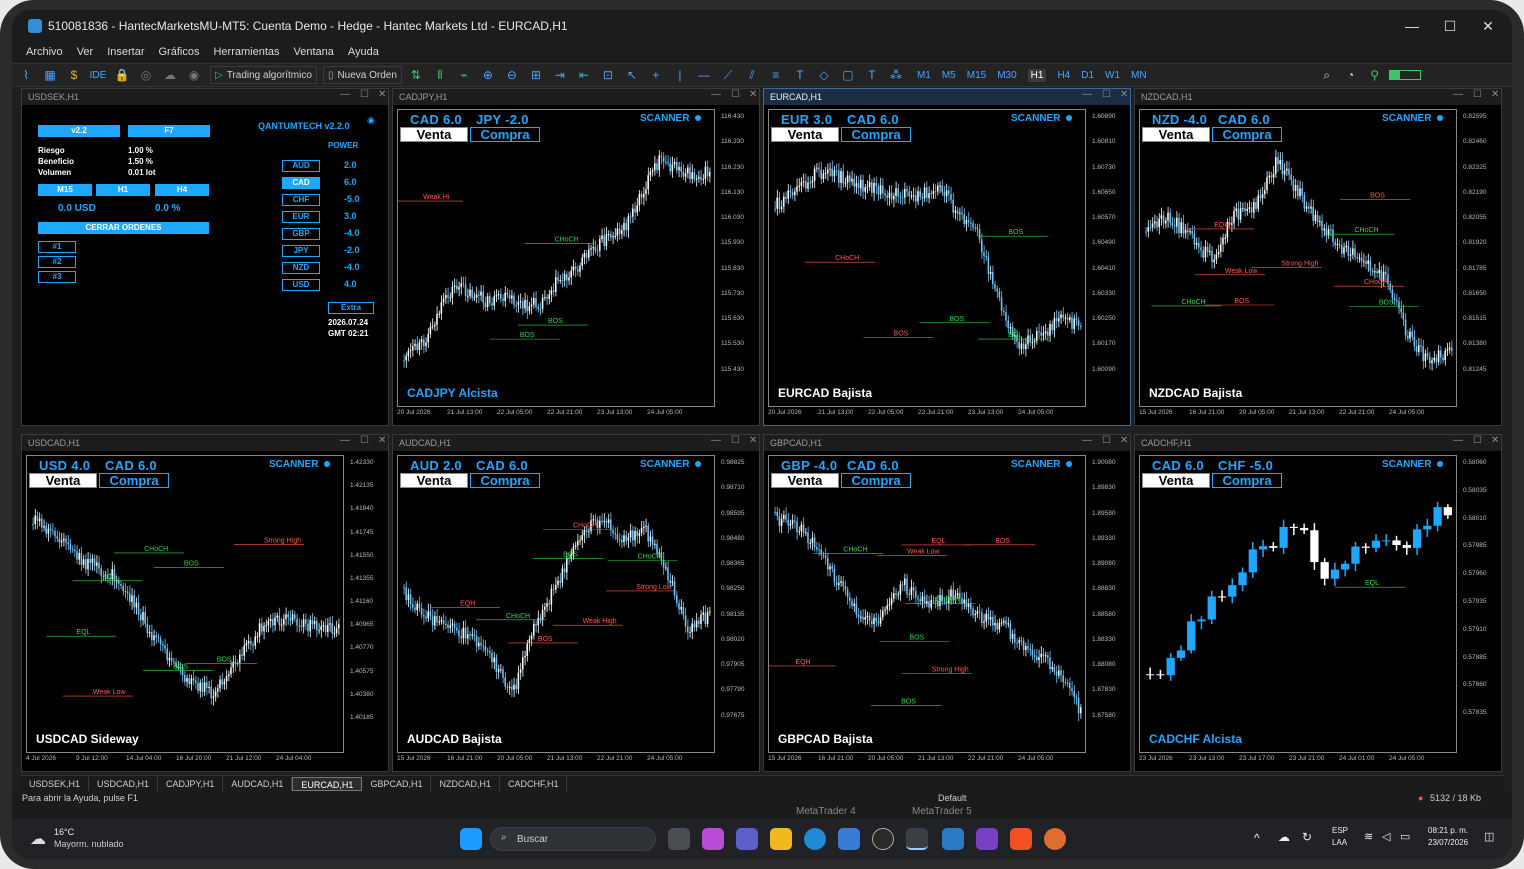  I want to click on new-order-button: ▯ Nueva Orden, so click(362, 75).